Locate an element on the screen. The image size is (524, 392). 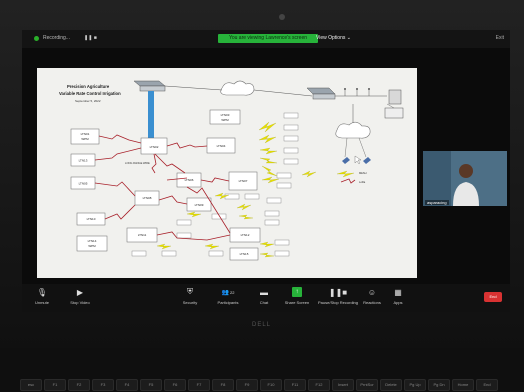
node-label: LTN12 is located at coordinates (245, 235).